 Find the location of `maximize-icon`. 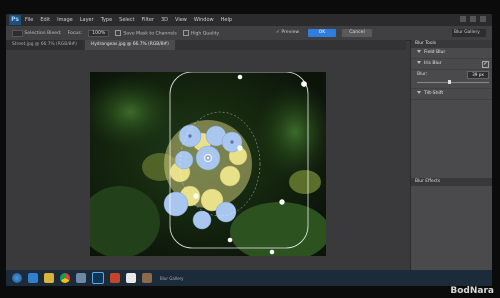

maximize-icon is located at coordinates (473, 19).